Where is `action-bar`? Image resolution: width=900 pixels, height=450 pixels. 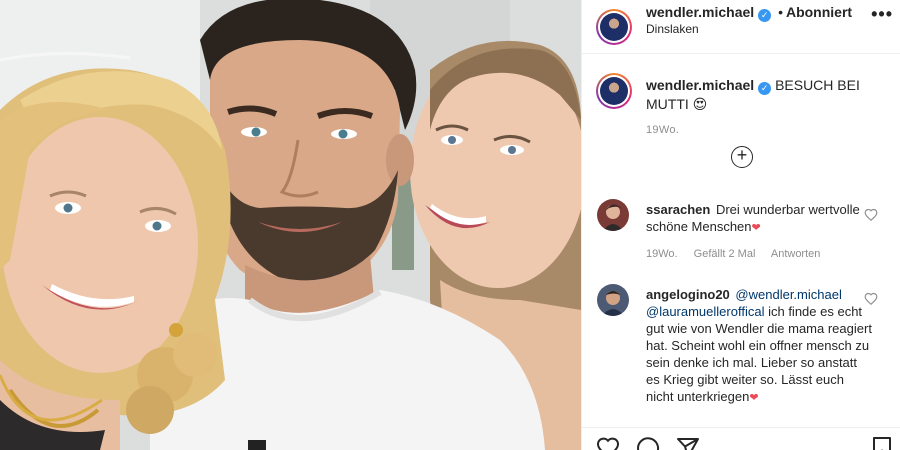
action-bar is located at coordinates (741, 438).